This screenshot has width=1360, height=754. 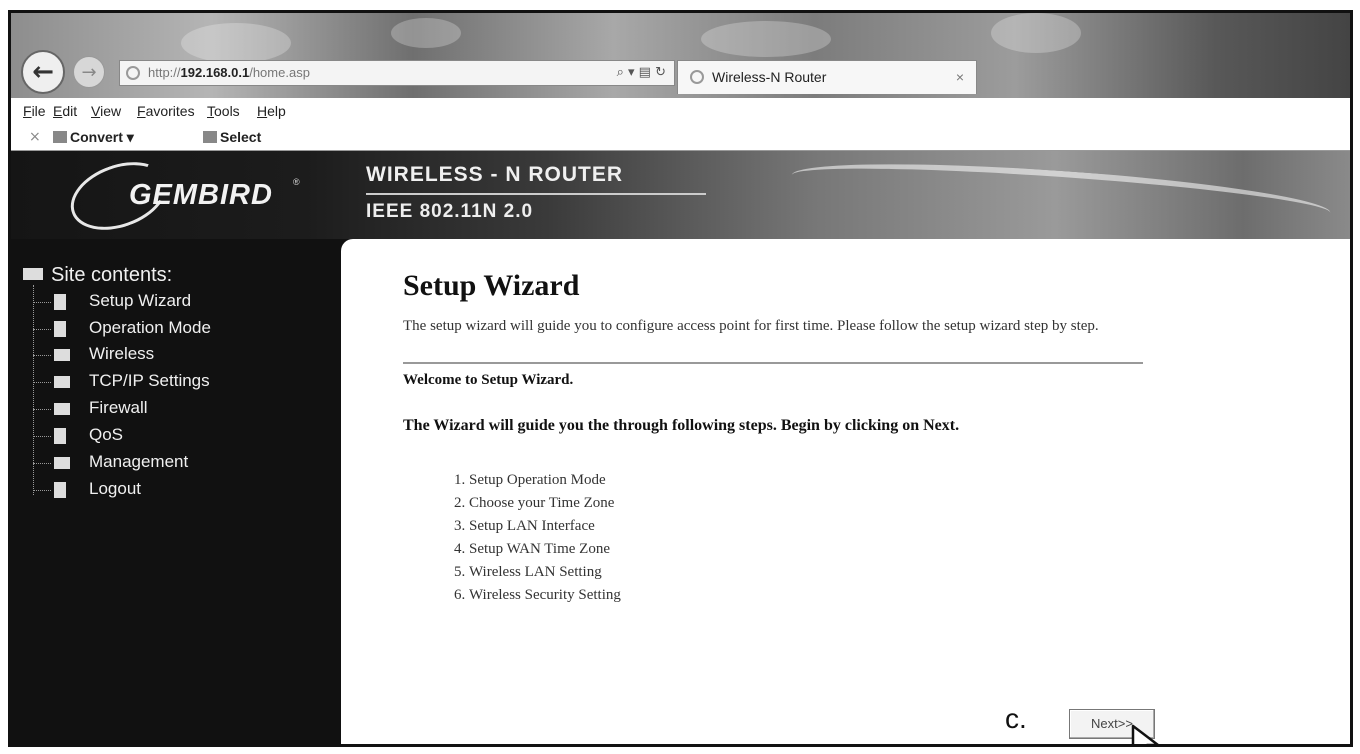 I want to click on ie-page-icon, so click(x=133, y=73).